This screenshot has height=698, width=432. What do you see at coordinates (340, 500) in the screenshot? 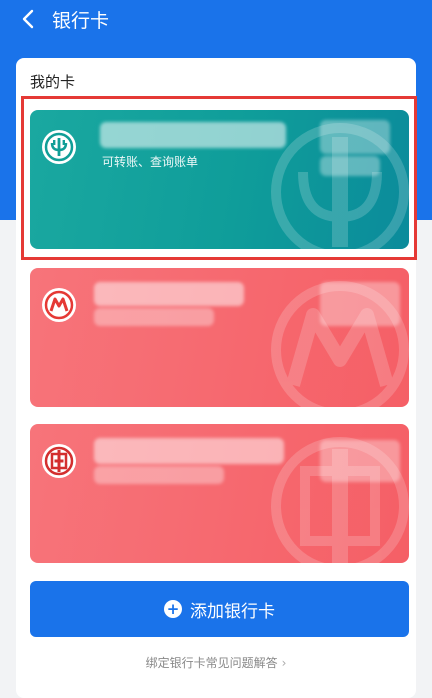
I see `icbc-watermark-icon` at bounding box center [340, 500].